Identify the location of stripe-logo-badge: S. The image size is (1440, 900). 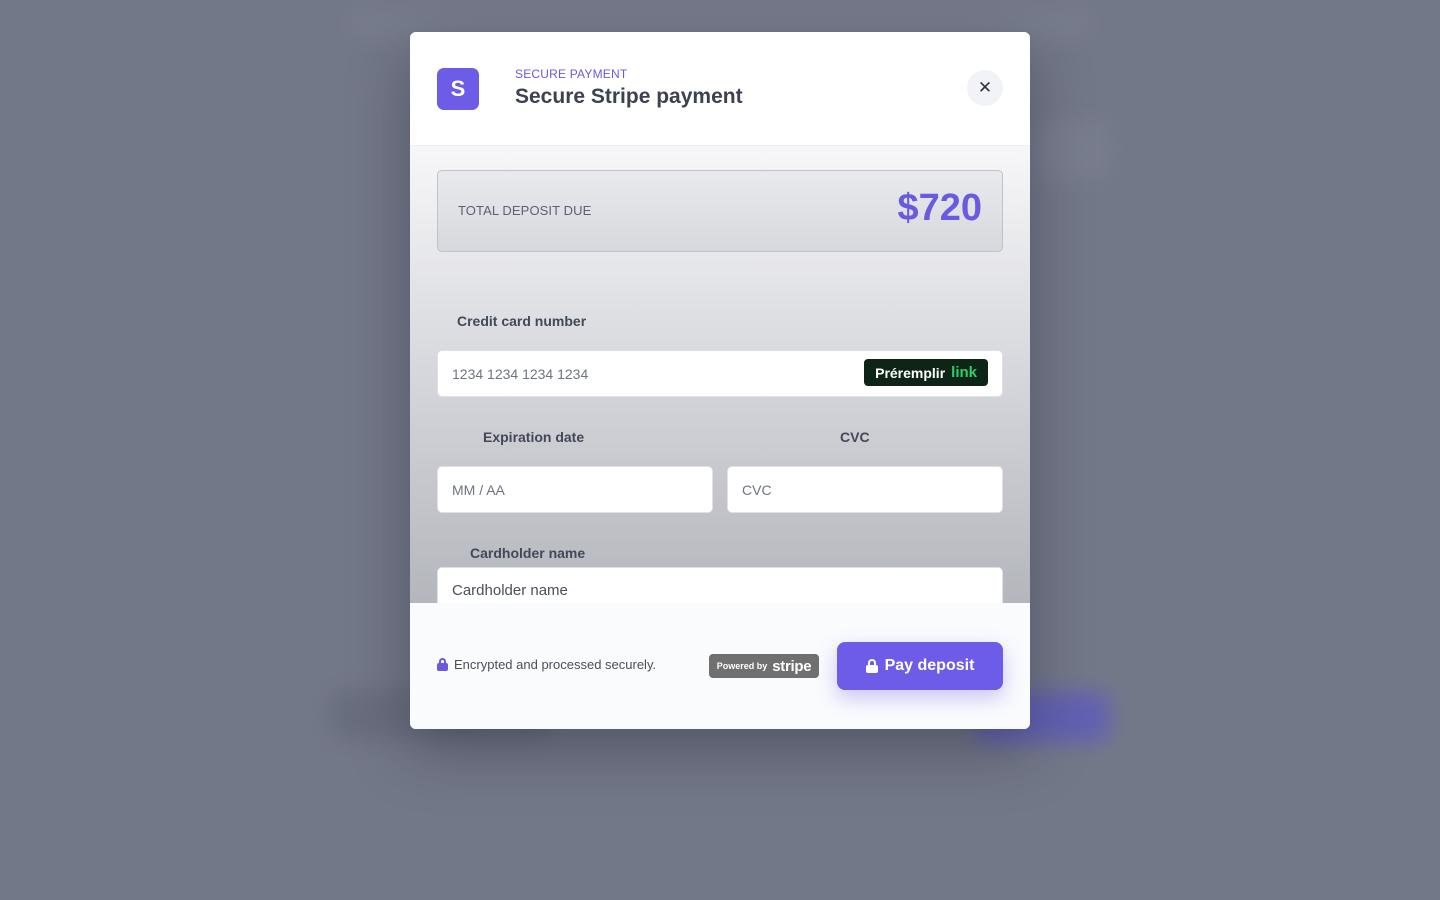
(458, 89).